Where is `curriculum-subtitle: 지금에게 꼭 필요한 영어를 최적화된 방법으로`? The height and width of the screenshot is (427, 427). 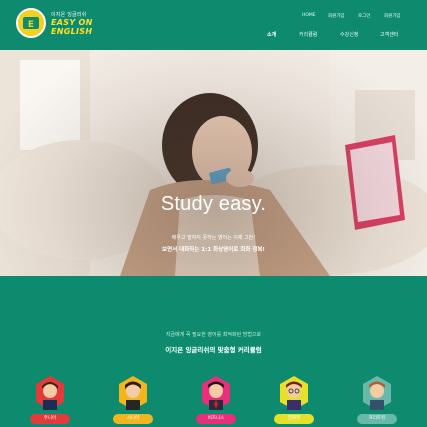
curriculum-subtitle: 지금에게 꼭 필요한 영어를 최적화된 방법으로 is located at coordinates (213, 335).